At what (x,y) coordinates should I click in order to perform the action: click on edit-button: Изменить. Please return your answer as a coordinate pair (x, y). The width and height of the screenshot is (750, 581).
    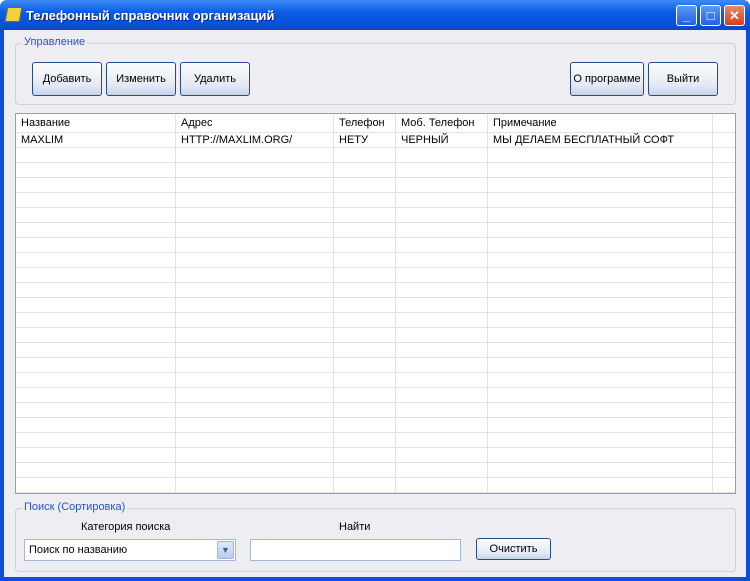
    Looking at the image, I should click on (141, 79).